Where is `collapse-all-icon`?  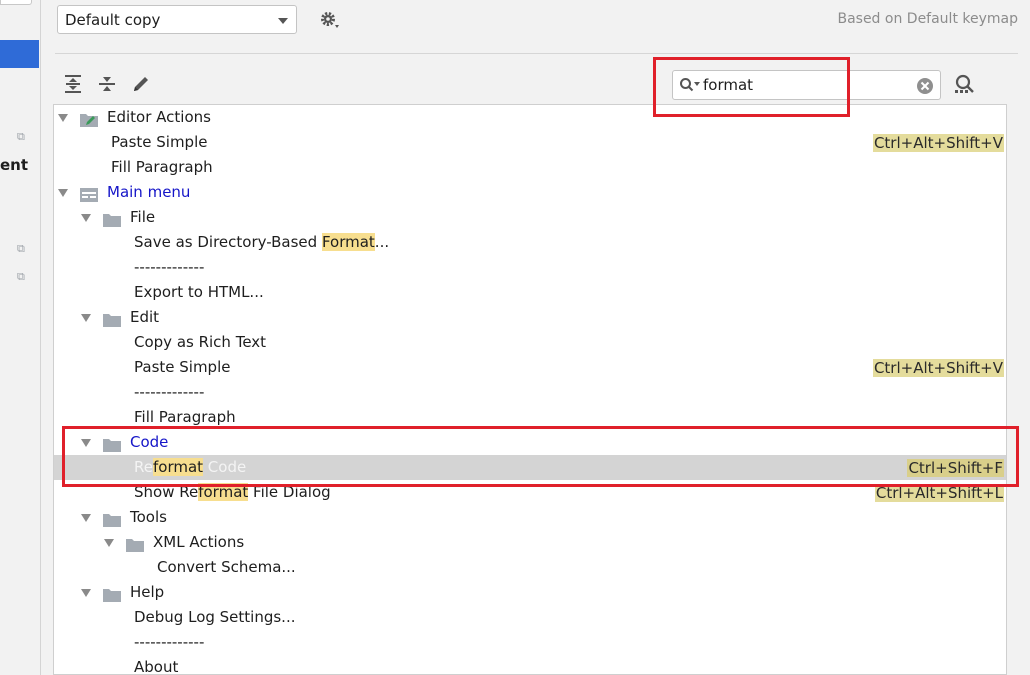
collapse-all-icon is located at coordinates (107, 86).